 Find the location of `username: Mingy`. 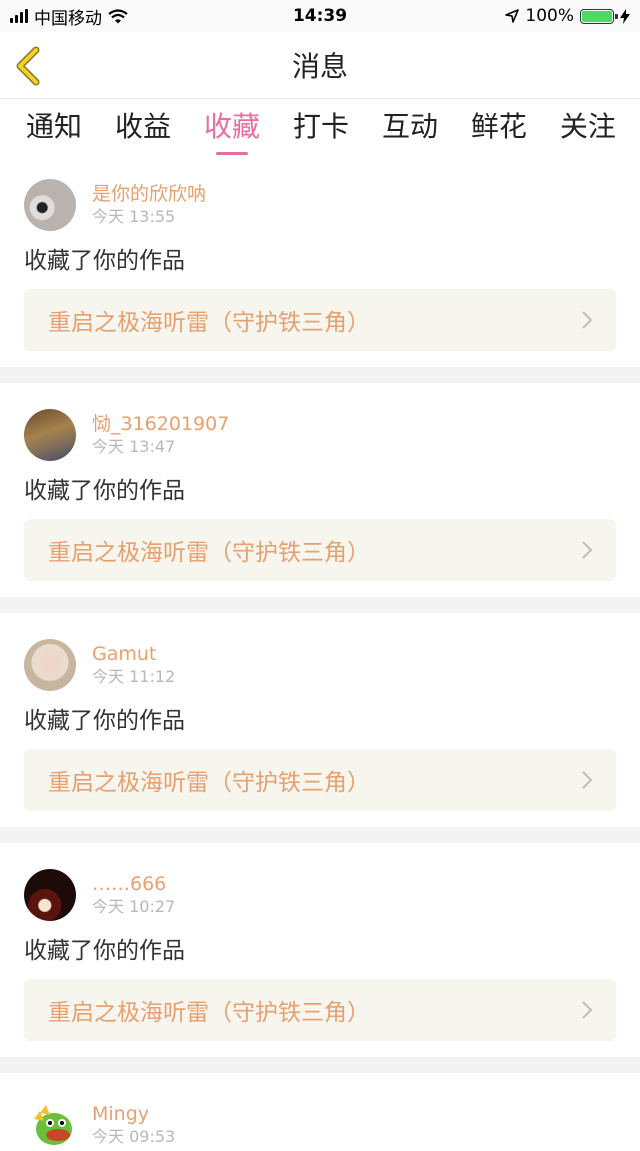

username: Mingy is located at coordinates (133, 1114).